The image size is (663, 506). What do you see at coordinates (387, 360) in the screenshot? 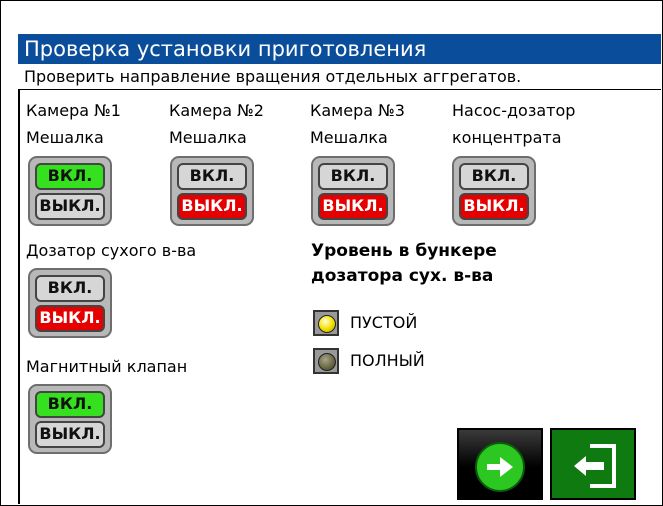
I see `full-indicator-label: ПОЛНЫЙ` at bounding box center [387, 360].